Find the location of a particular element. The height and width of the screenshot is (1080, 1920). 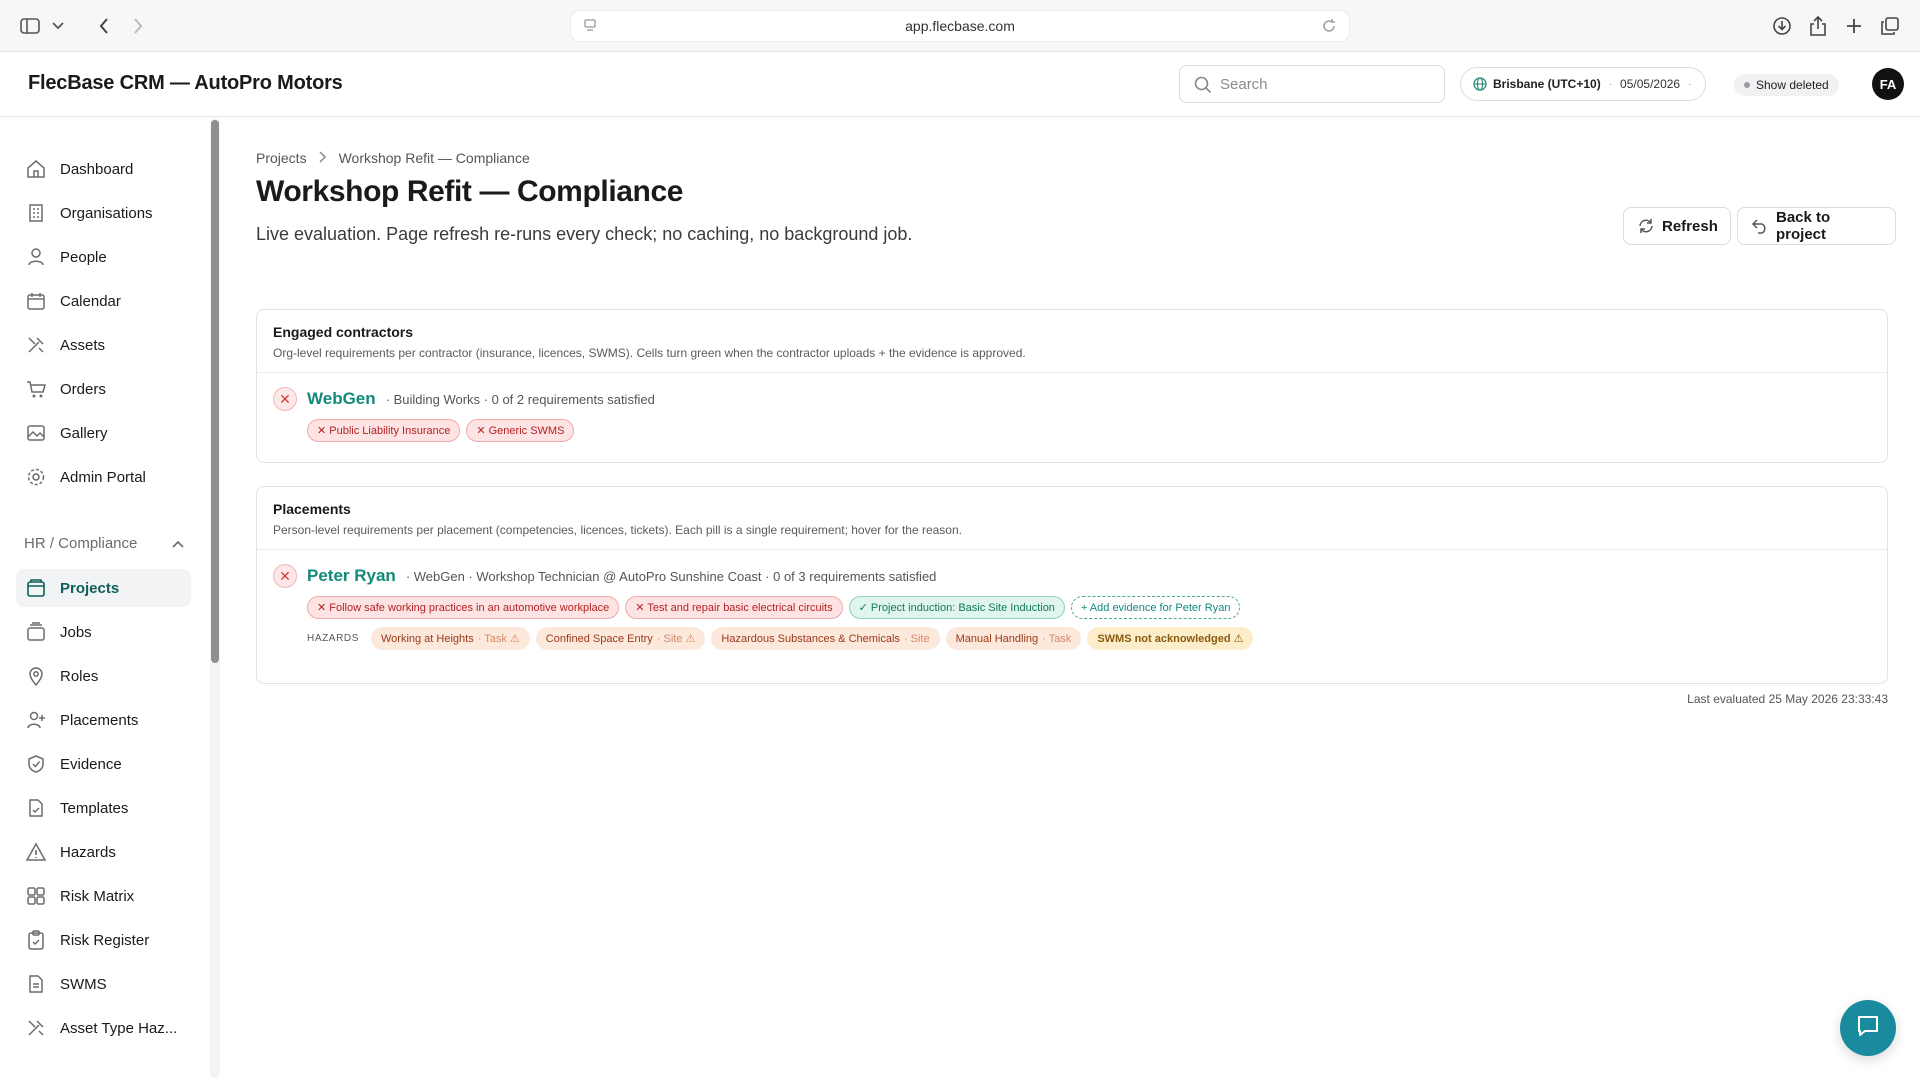

refresh-button: Refresh is located at coordinates (1677, 226).